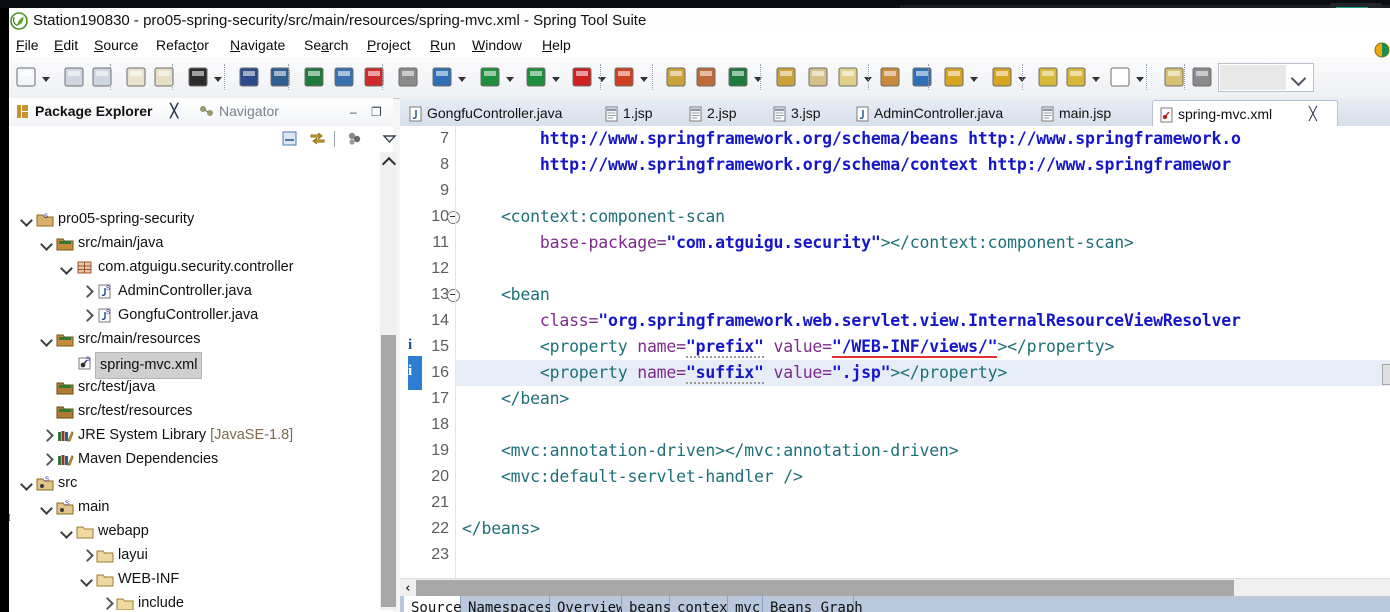 The height and width of the screenshot is (612, 1390). Describe the element at coordinates (66, 45) in the screenshot. I see `menu-item-edit: Edit` at that location.